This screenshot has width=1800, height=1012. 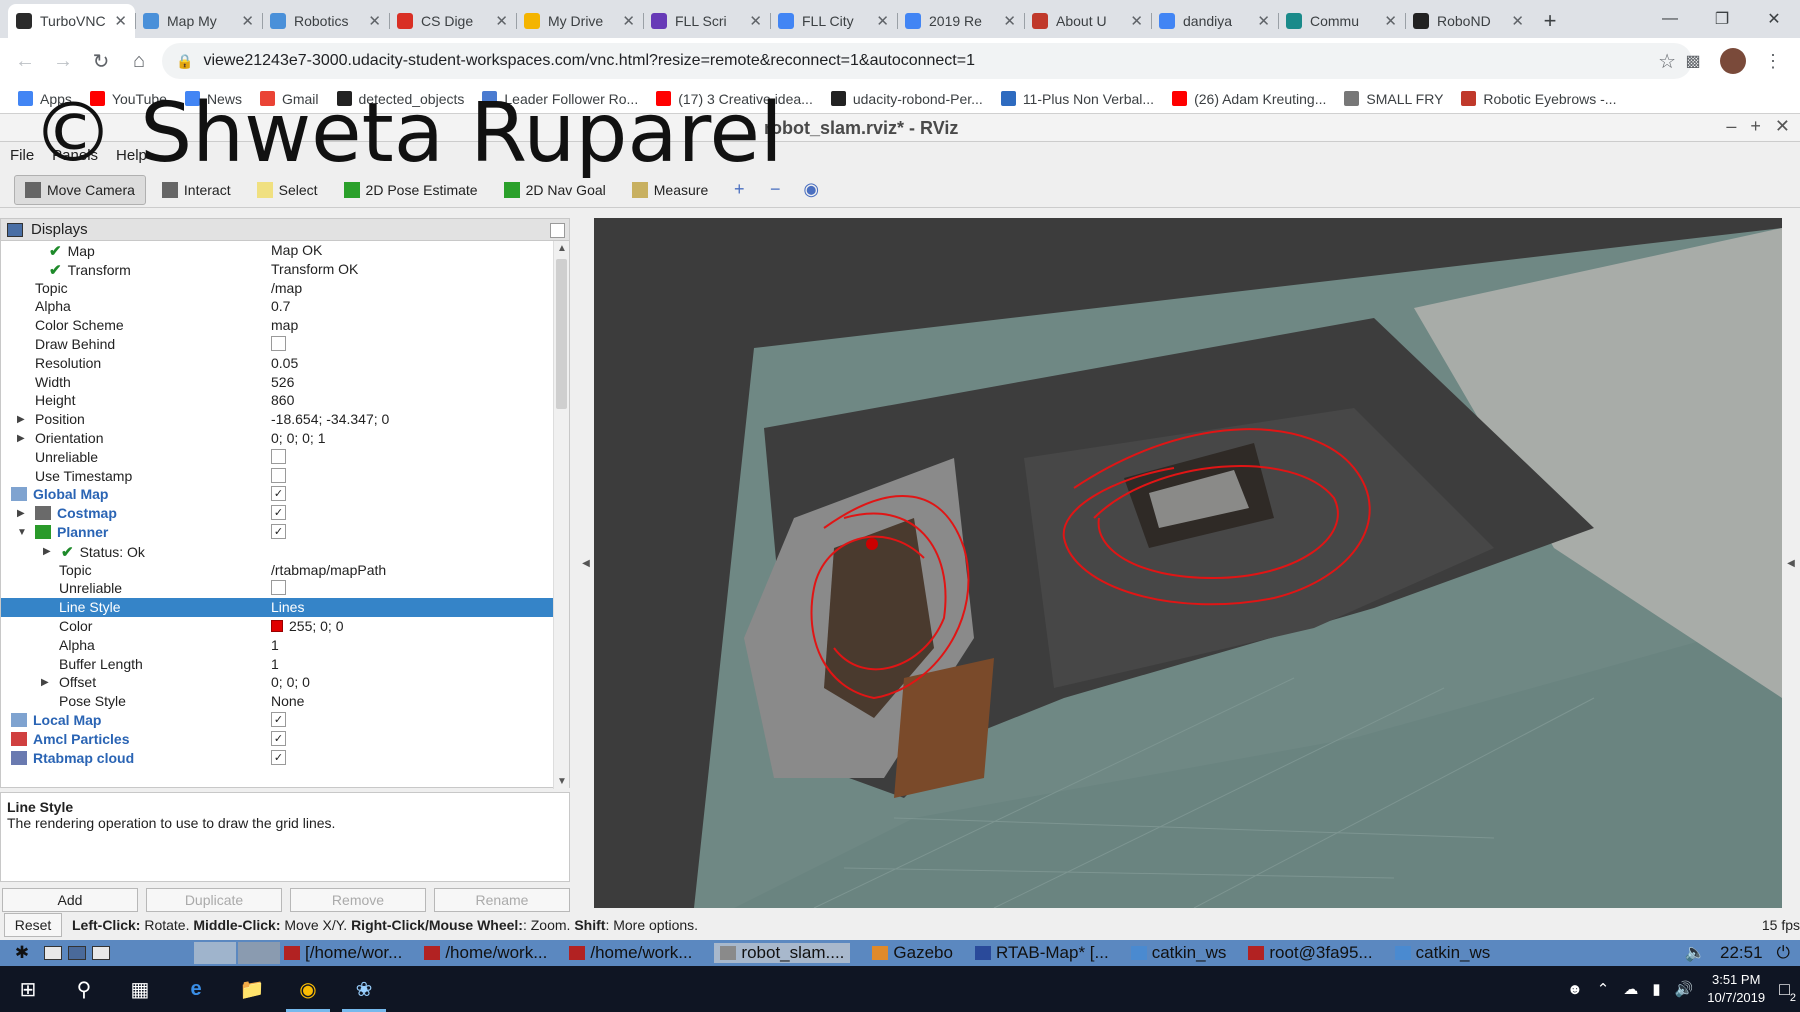 I want to click on display-tree-row: ▶ Offset 0; 0; 0, so click(x=277, y=682).